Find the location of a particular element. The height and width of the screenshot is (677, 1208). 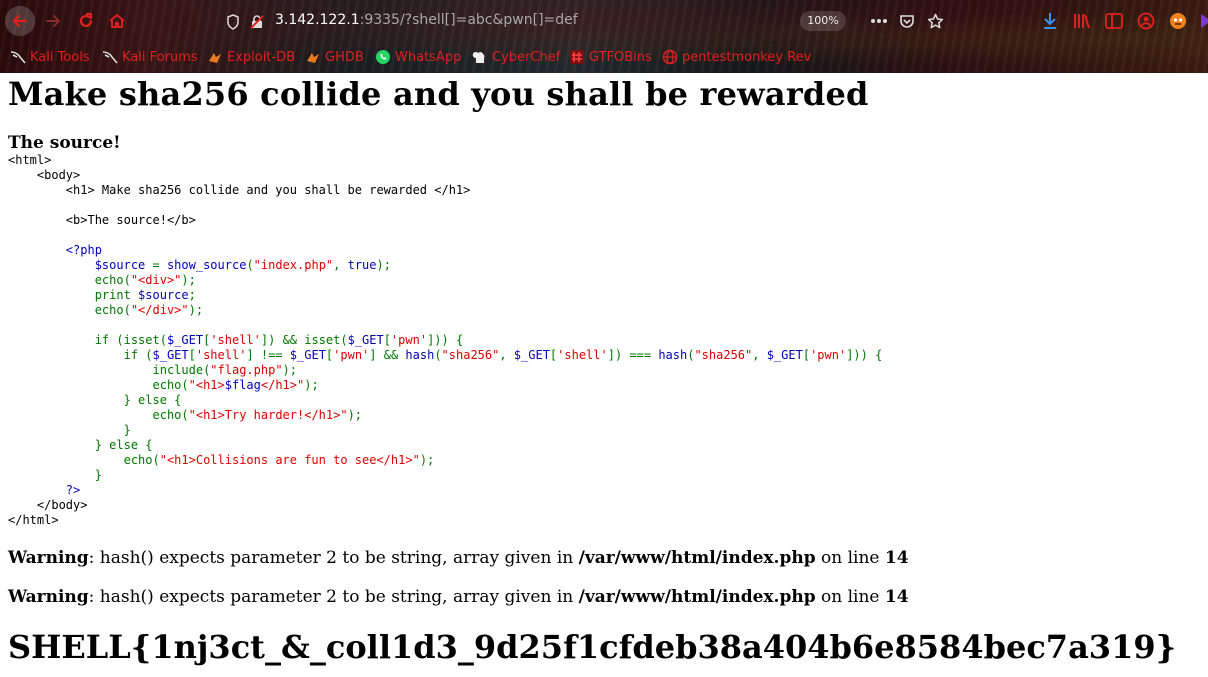

code-line: include("flag.php"); is located at coordinates (445, 370).